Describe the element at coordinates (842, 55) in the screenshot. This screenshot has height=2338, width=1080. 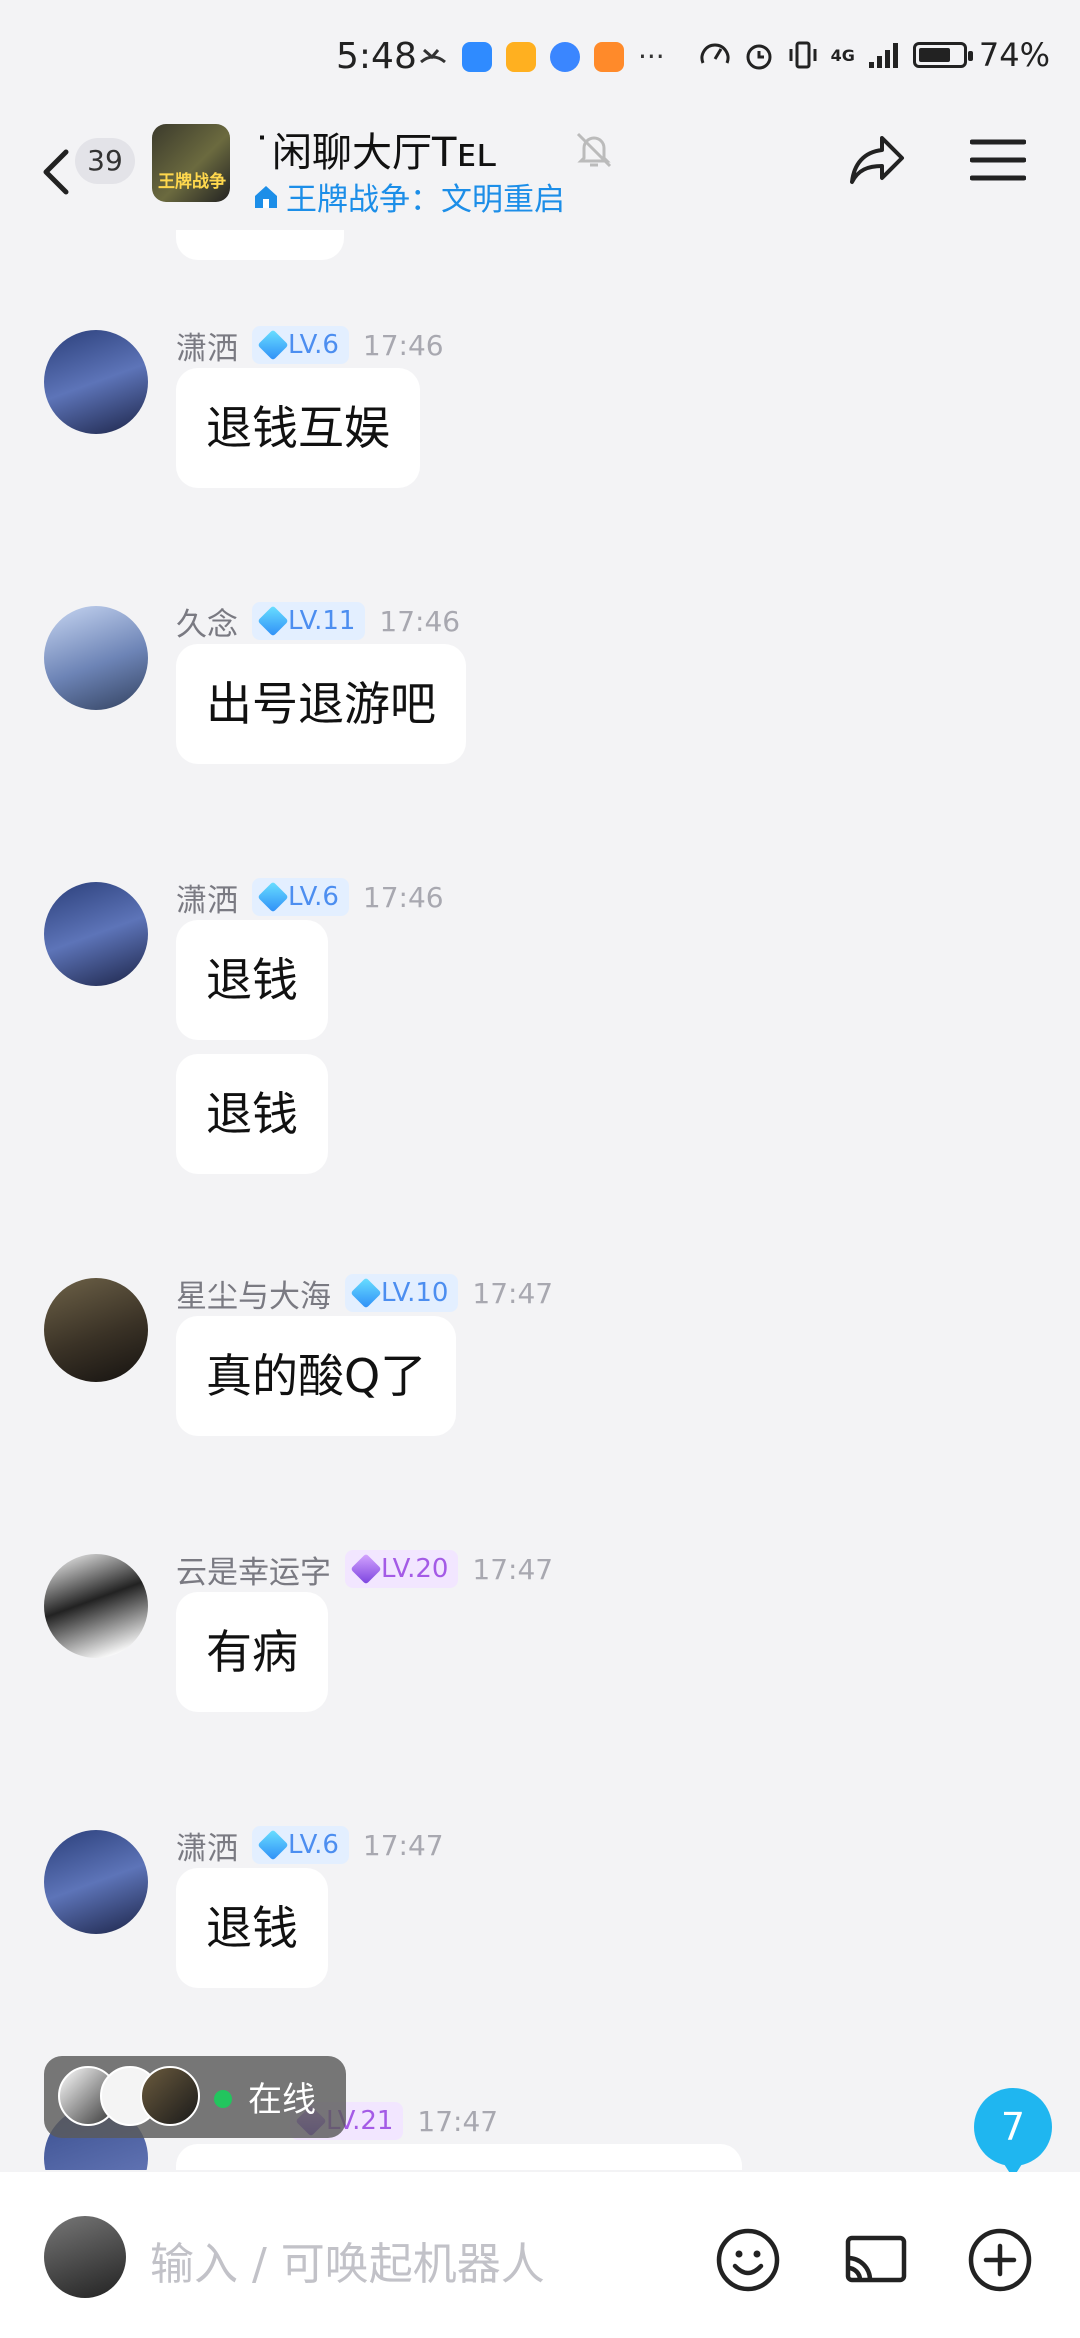
I see `network-label: 4G` at that location.